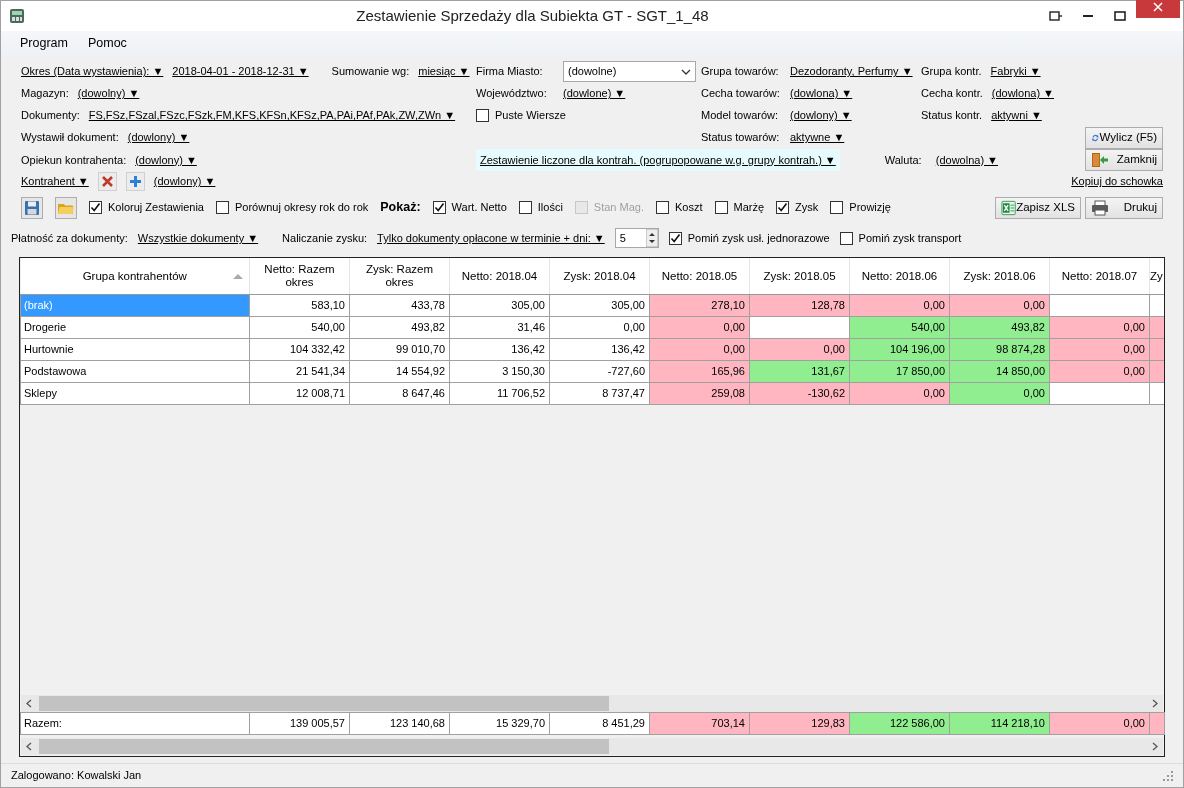  I want to click on checkbox-label: Ilości, so click(550, 208).